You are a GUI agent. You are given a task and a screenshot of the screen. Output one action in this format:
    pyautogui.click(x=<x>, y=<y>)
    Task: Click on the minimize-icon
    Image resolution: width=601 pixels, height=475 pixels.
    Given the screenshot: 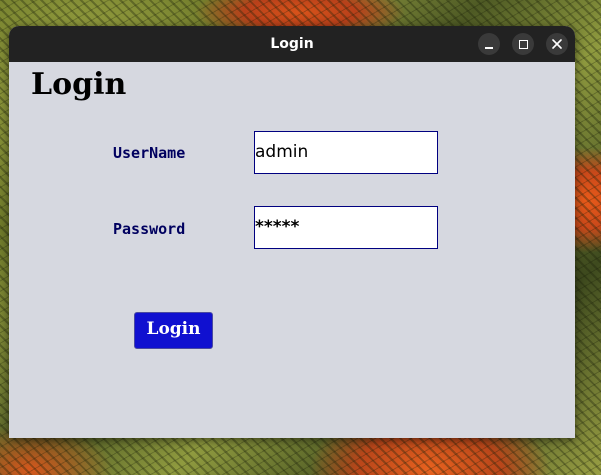 What is the action you would take?
    pyautogui.click(x=489, y=48)
    